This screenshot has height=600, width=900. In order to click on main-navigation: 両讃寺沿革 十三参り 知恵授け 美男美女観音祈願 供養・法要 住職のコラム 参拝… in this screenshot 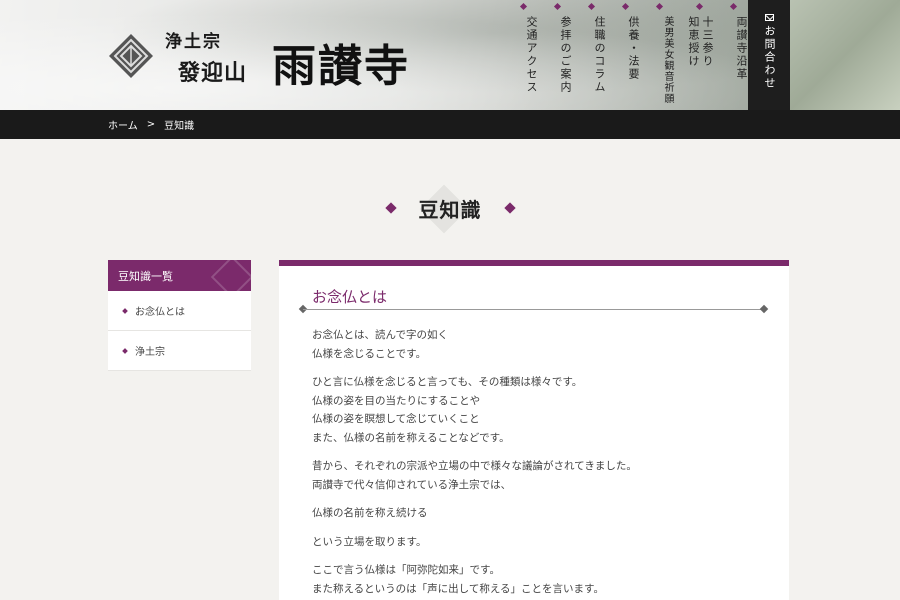, I will do `click(624, 54)`.